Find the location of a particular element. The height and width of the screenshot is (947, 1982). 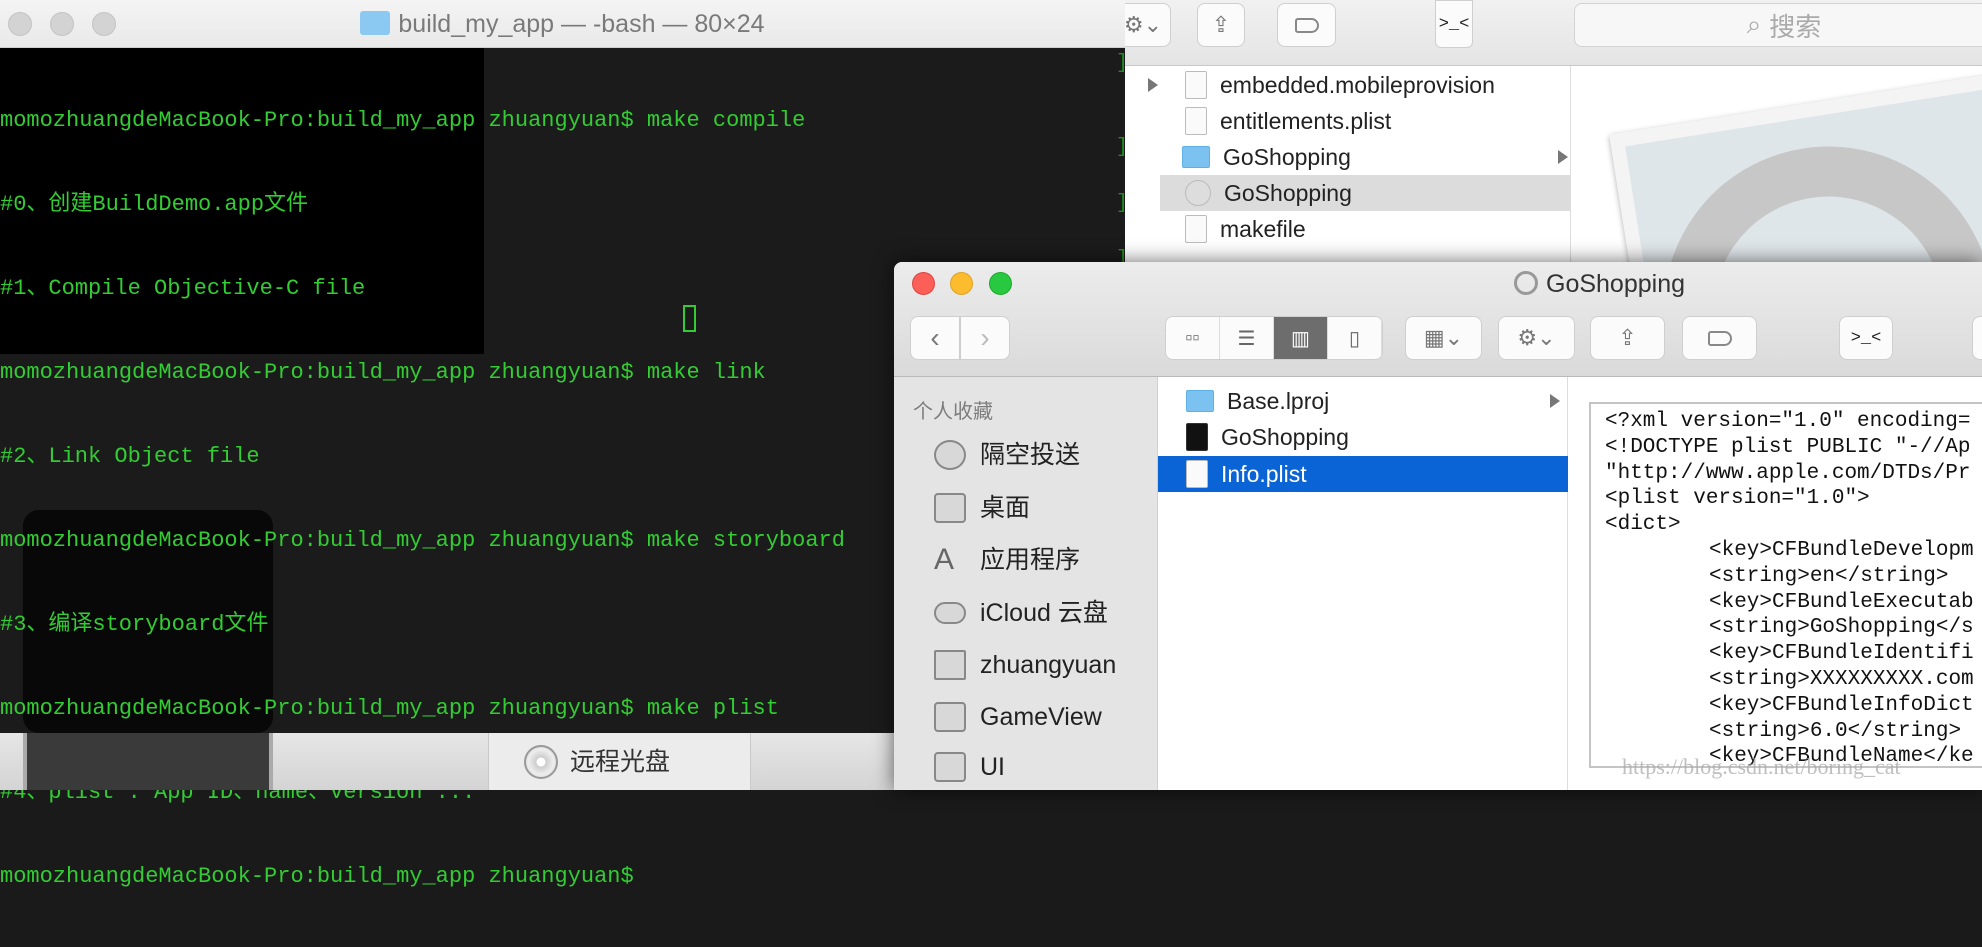

plist-line: <dict> is located at coordinates (1643, 525).